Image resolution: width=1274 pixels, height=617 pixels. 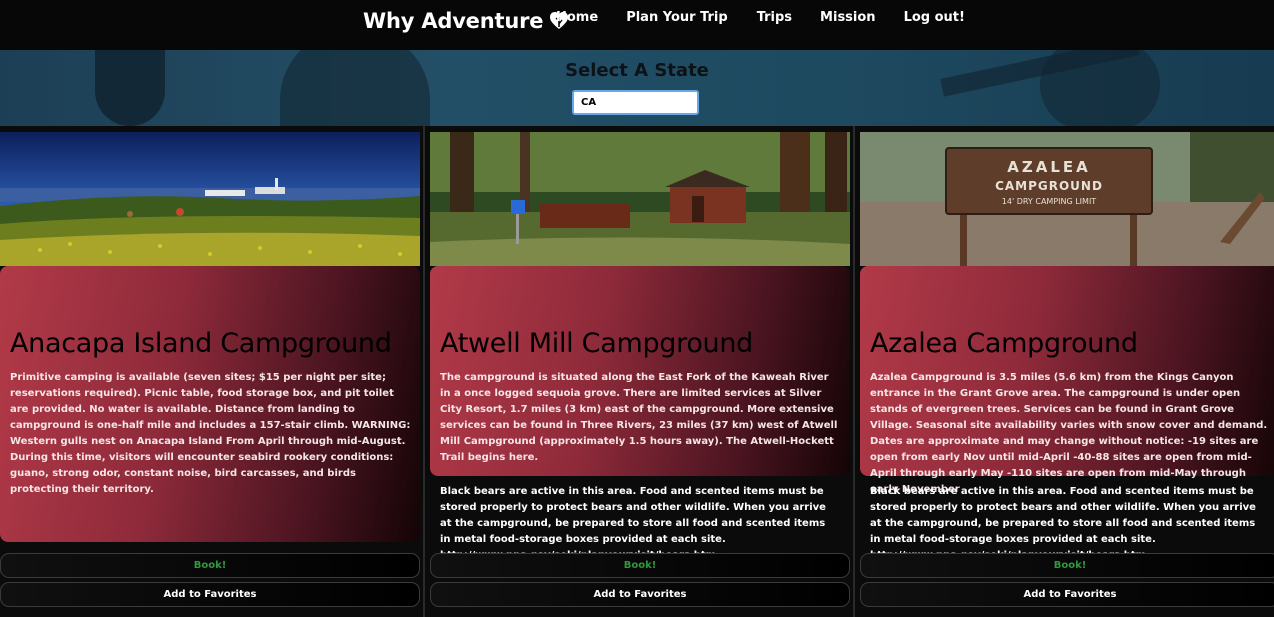 What do you see at coordinates (201, 343) in the screenshot?
I see `campground-name: Anacapa Island Campground` at bounding box center [201, 343].